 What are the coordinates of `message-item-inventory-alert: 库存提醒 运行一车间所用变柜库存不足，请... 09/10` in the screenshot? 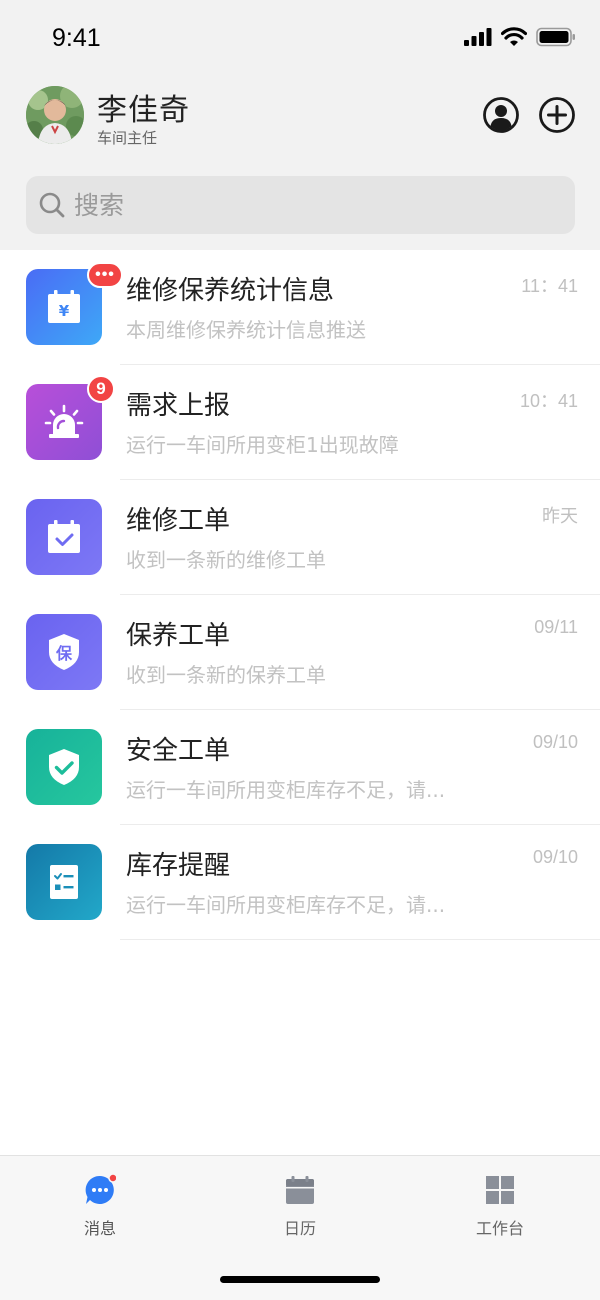 It's located at (300, 882).